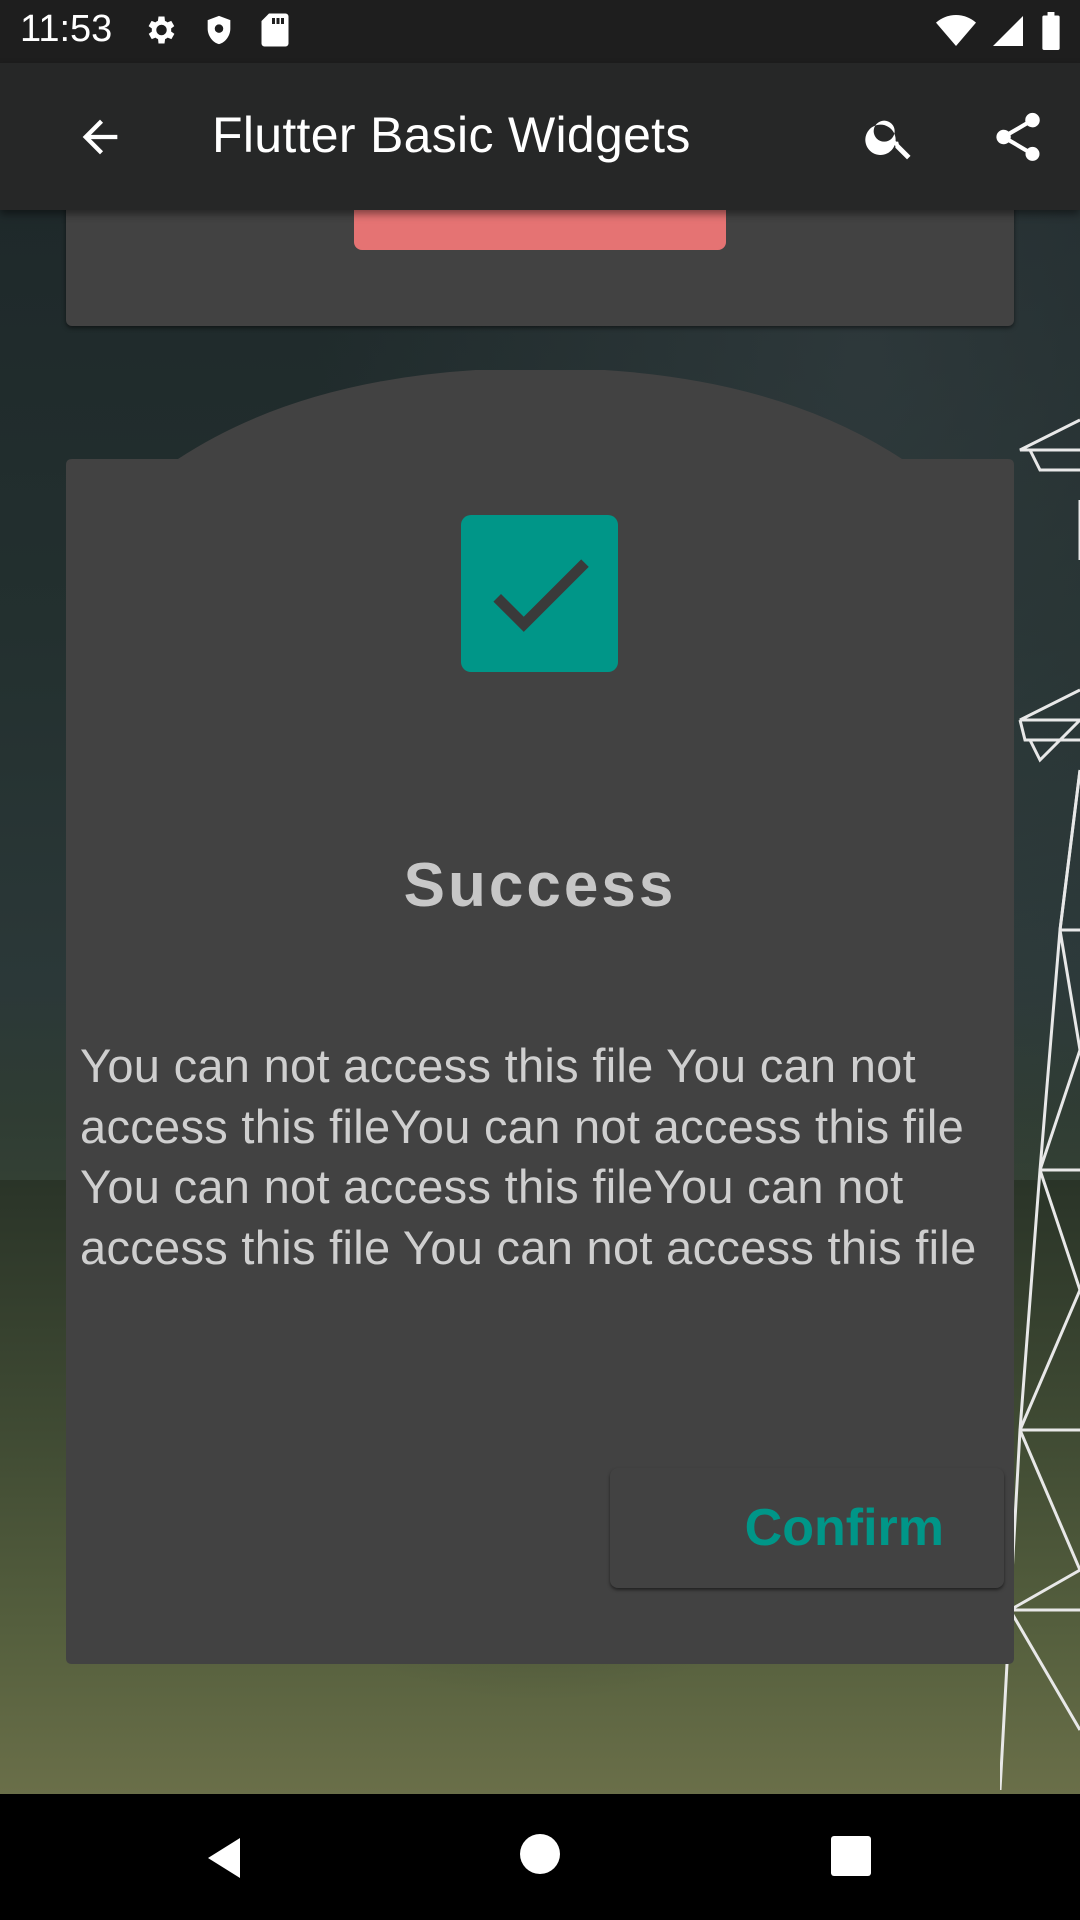 The width and height of the screenshot is (1080, 1920). What do you see at coordinates (219, 30) in the screenshot?
I see `shield-icon` at bounding box center [219, 30].